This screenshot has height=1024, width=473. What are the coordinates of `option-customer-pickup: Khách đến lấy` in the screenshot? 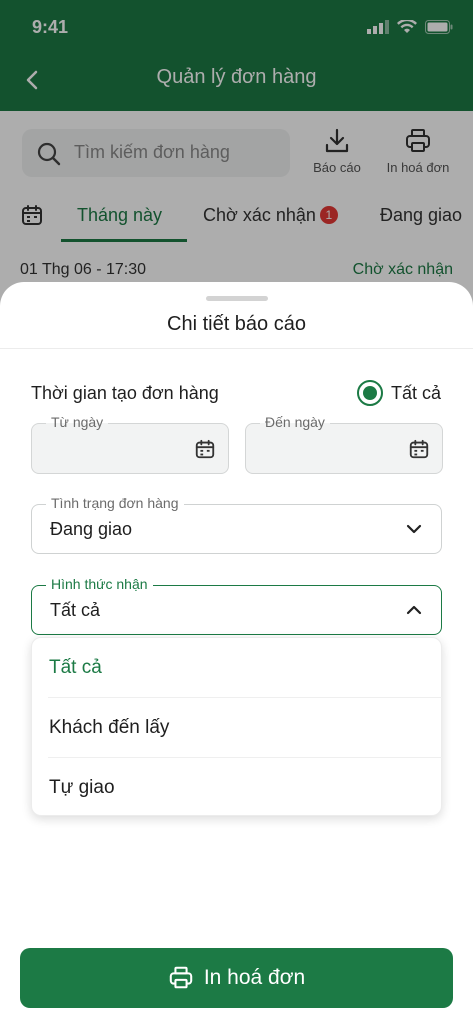 It's located at (237, 728).